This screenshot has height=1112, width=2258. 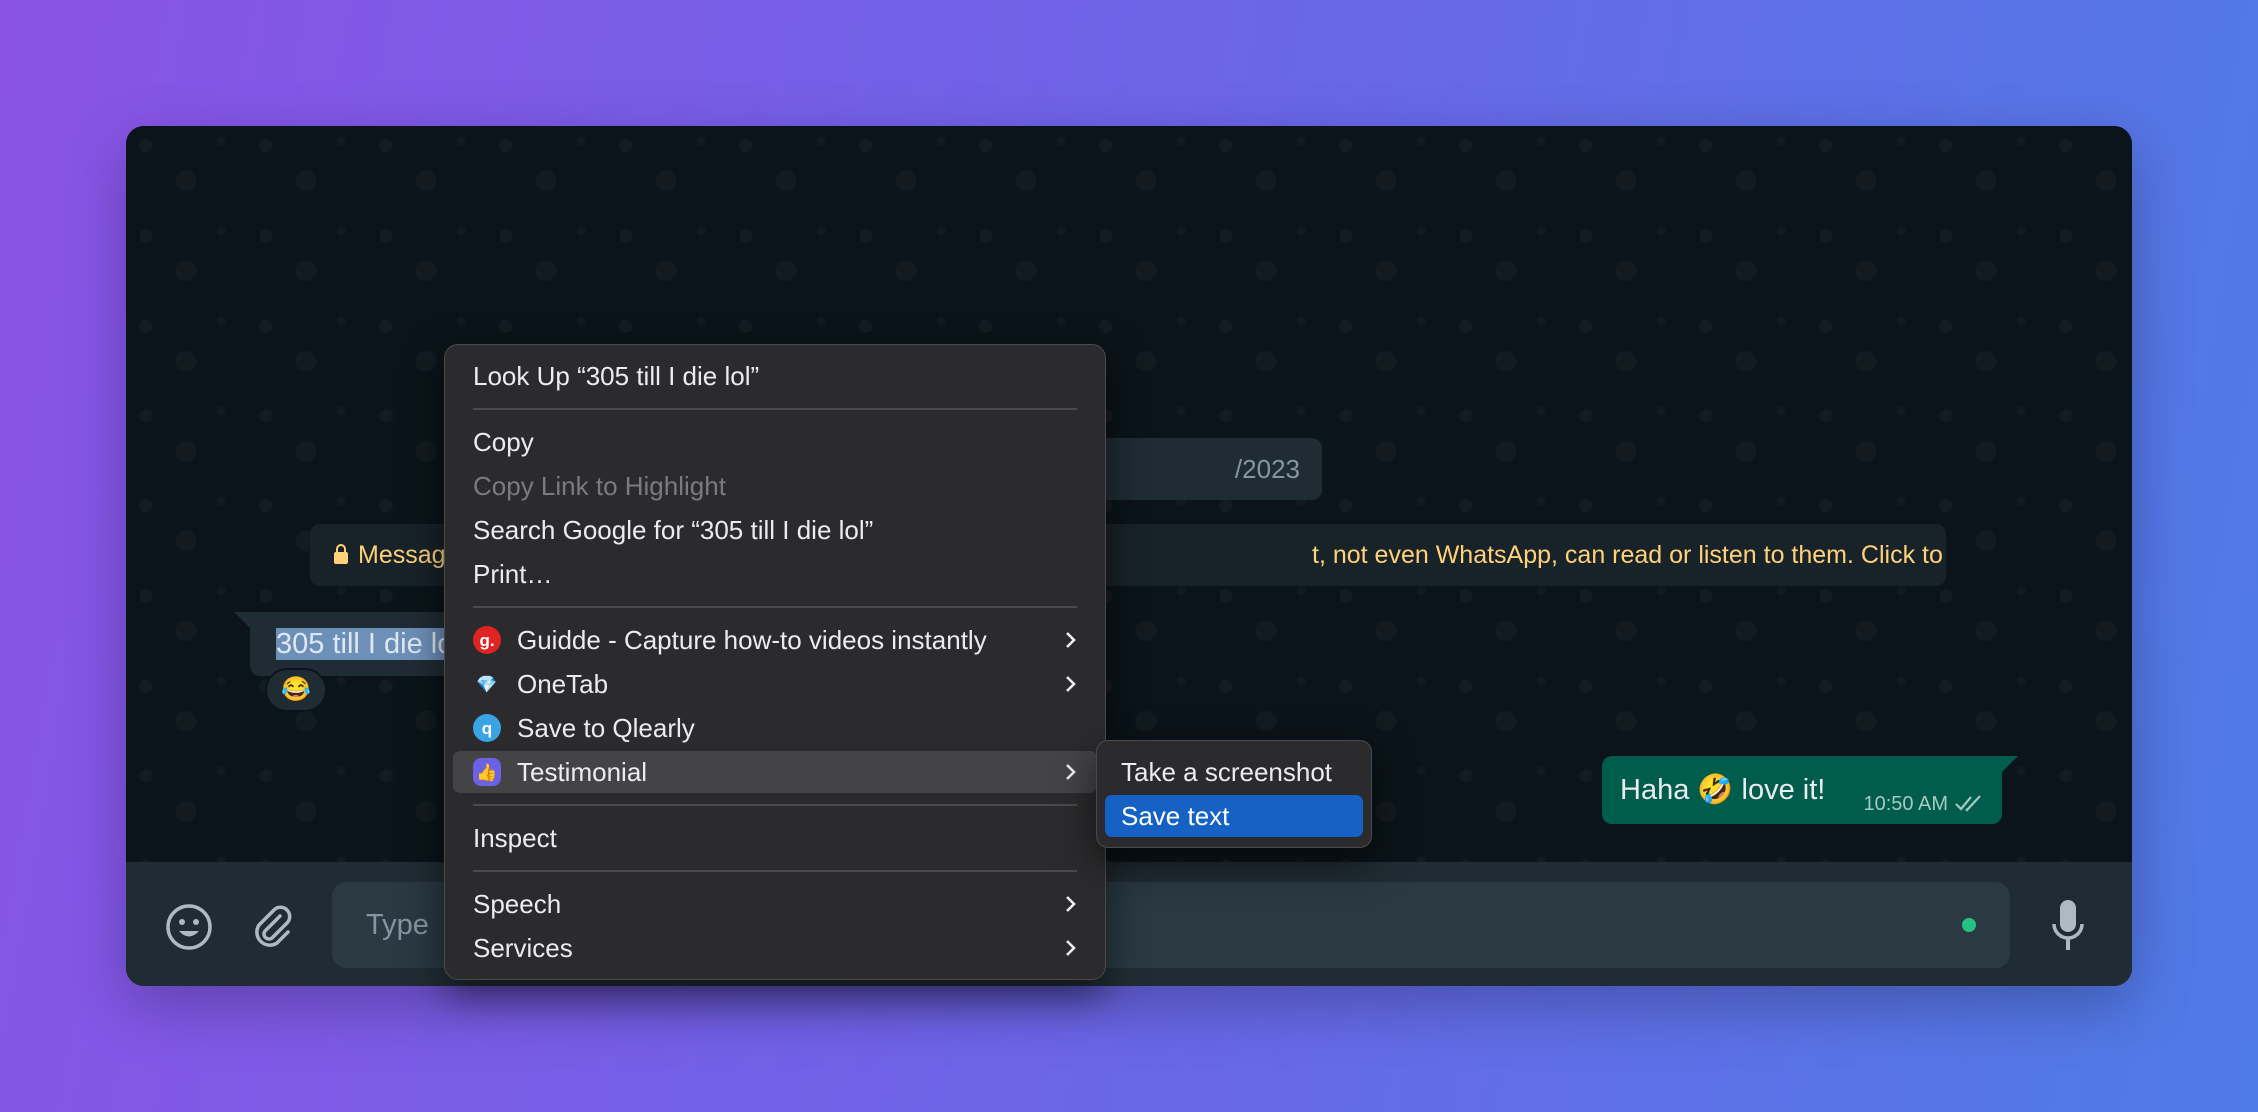 I want to click on menu-item-label: Guidde - Capture how-to videos instantly, so click(x=752, y=640).